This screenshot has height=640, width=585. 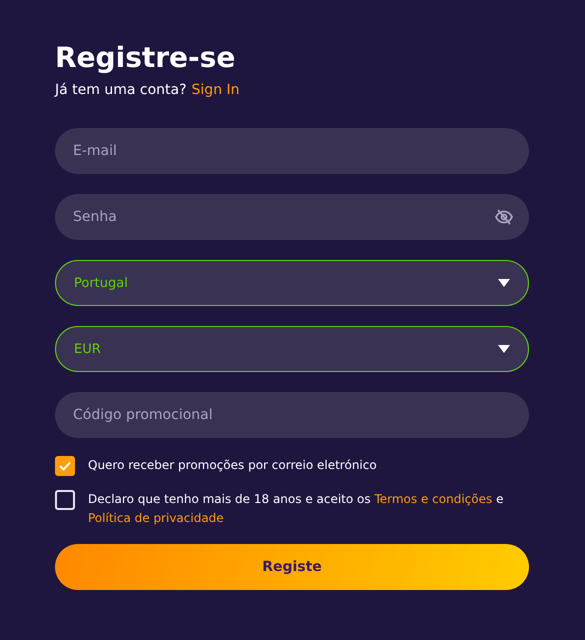 What do you see at coordinates (292, 151) in the screenshot?
I see `text-field: E-mail` at bounding box center [292, 151].